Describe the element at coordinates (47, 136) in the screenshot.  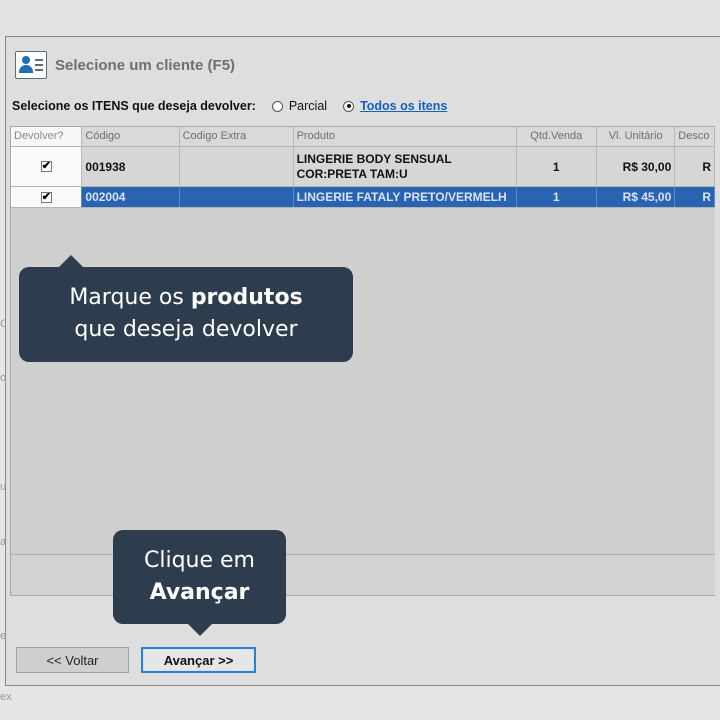
I see `header-devolver: Devolver?` at that location.